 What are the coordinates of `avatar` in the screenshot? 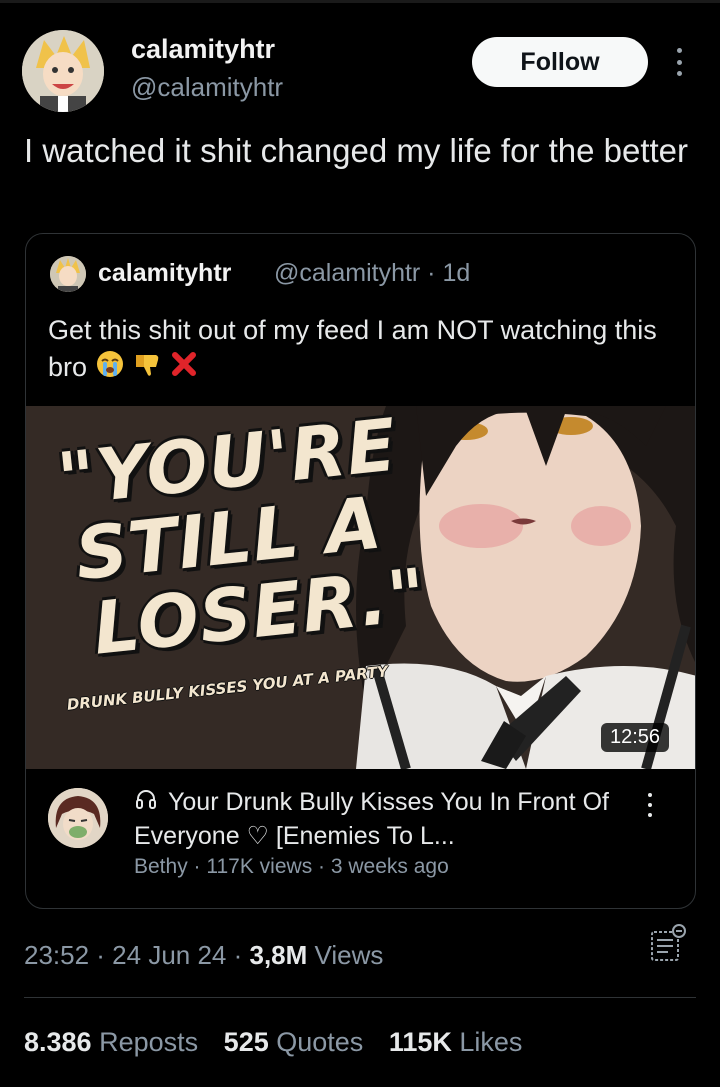 It's located at (63, 71).